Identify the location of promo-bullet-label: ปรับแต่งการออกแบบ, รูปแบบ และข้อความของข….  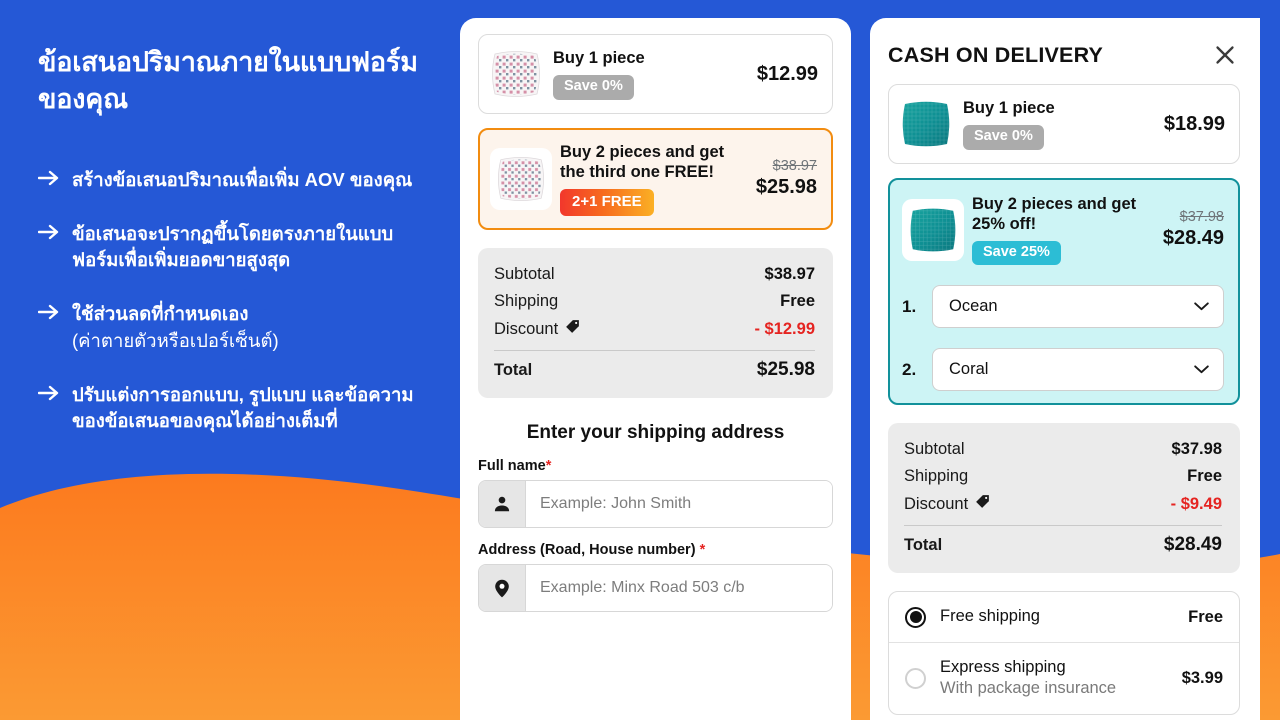
(243, 407).